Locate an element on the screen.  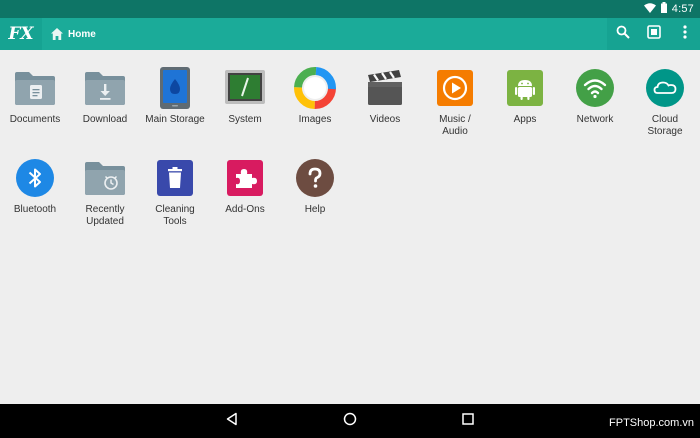
watermark-text: FPTShop.com.vn is located at coordinates (651, 423).